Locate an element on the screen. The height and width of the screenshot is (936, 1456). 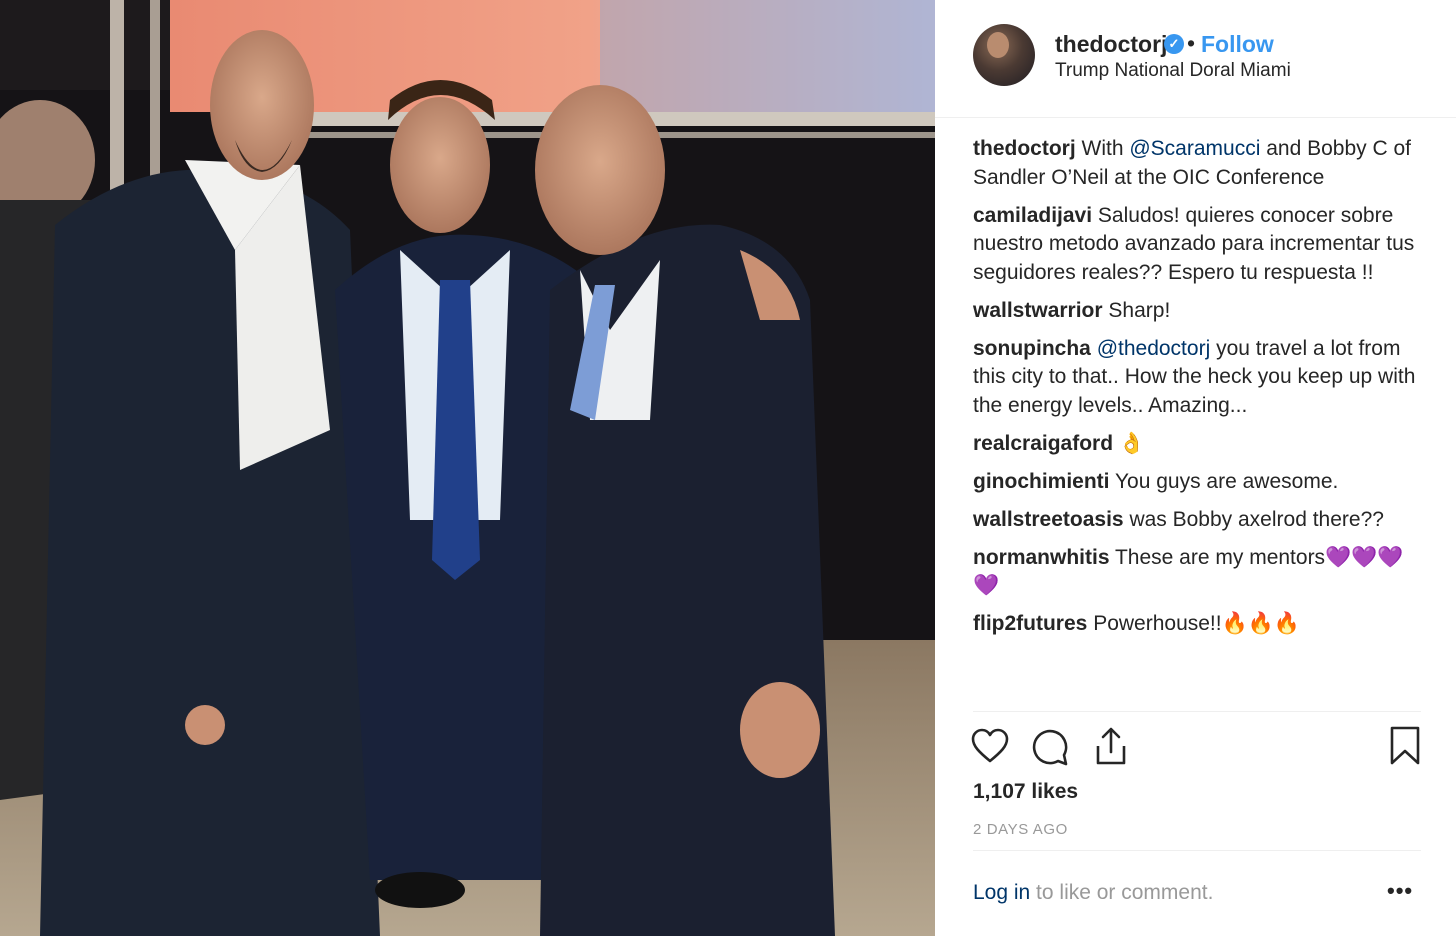
avatar is located at coordinates (1004, 55).